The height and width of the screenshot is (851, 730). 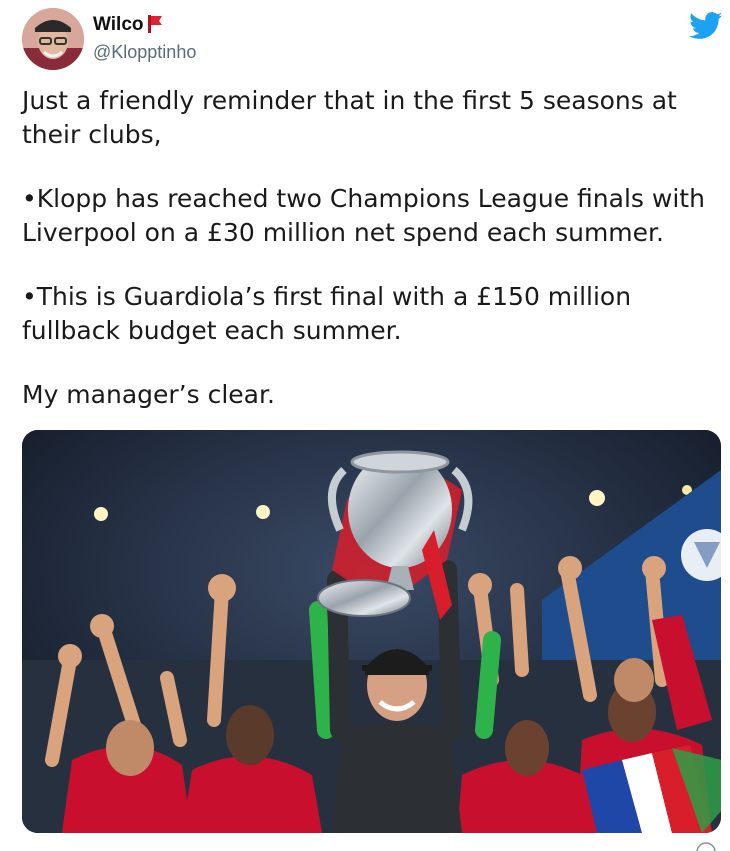 What do you see at coordinates (706, 26) in the screenshot?
I see `twitter-bird-icon` at bounding box center [706, 26].